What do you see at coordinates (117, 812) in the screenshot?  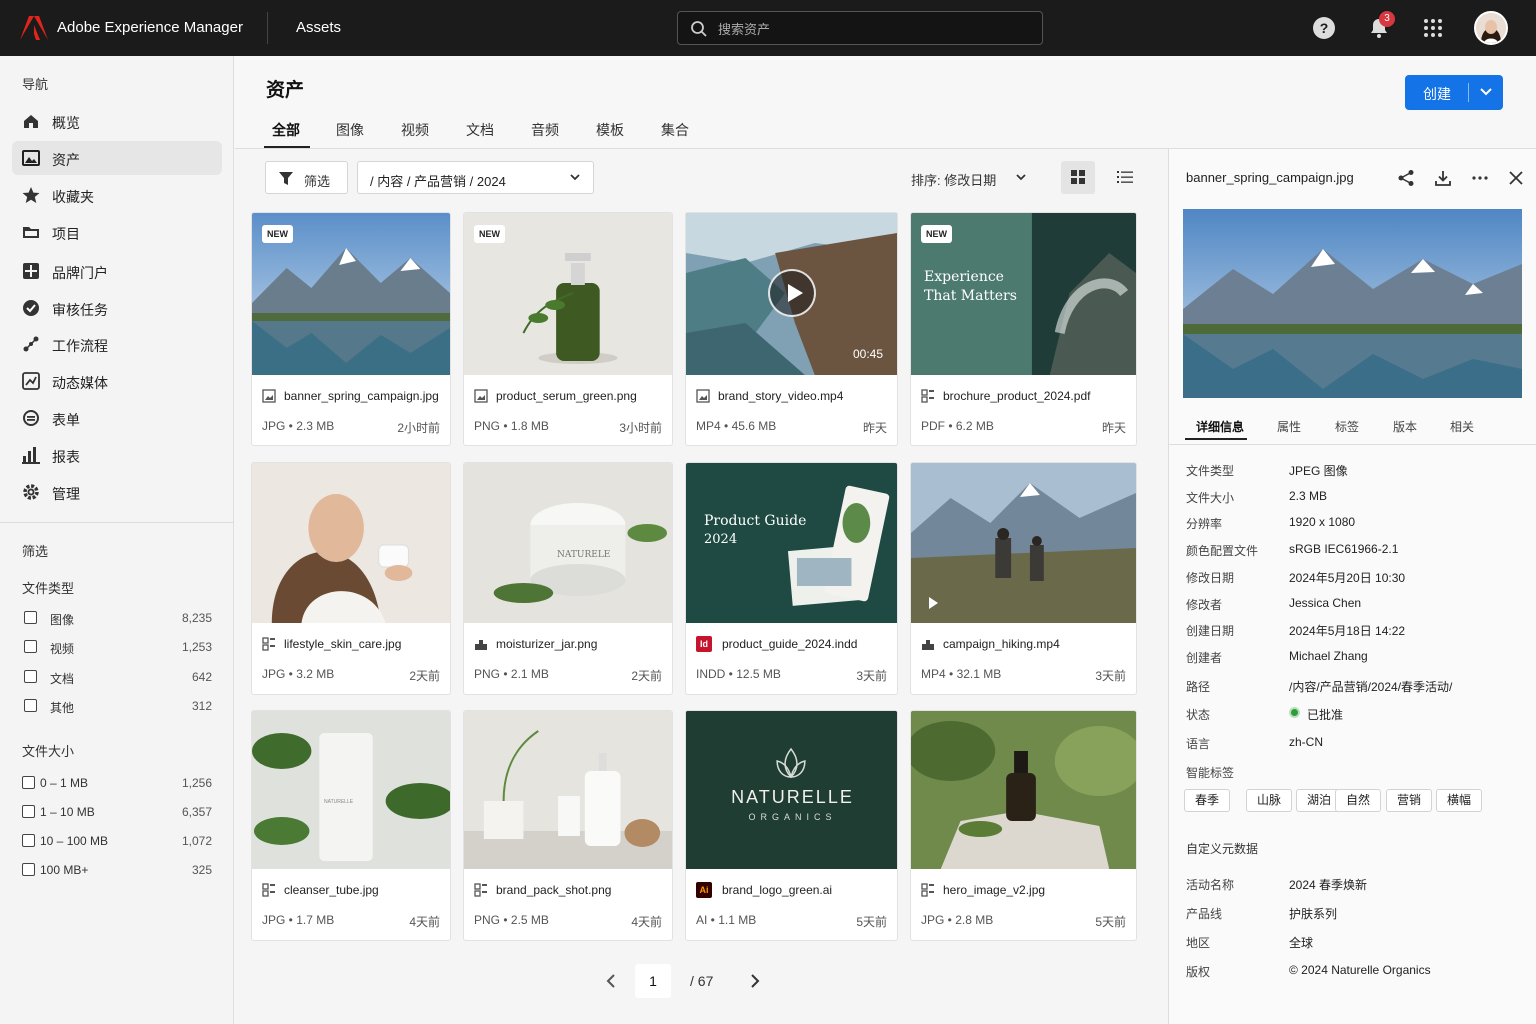 I see `file-size-1-10: 1 – 10 MB 6,357` at bounding box center [117, 812].